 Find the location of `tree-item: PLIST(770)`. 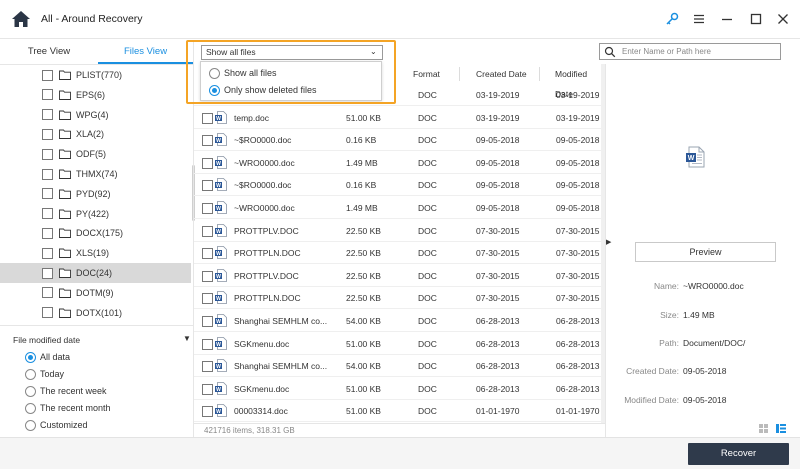

tree-item: PLIST(770) is located at coordinates (95, 75).